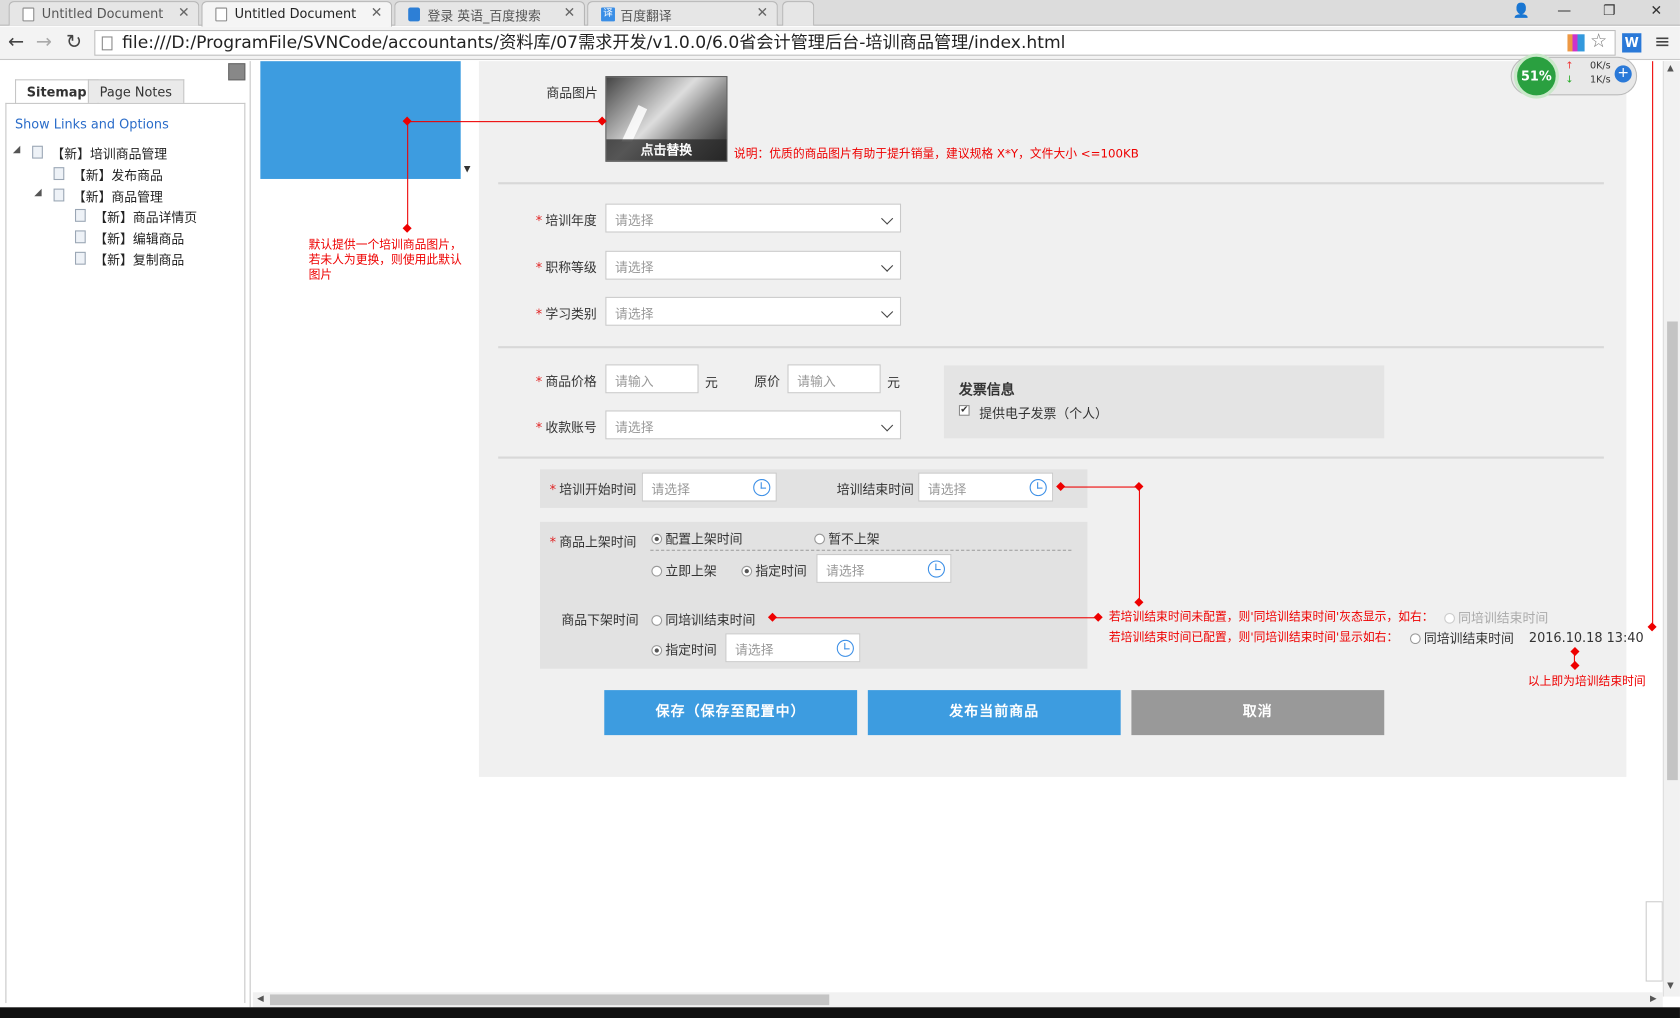 This screenshot has width=1680, height=1018. What do you see at coordinates (696, 538) in the screenshot?
I see `radio-config-time: 配置上架时间` at bounding box center [696, 538].